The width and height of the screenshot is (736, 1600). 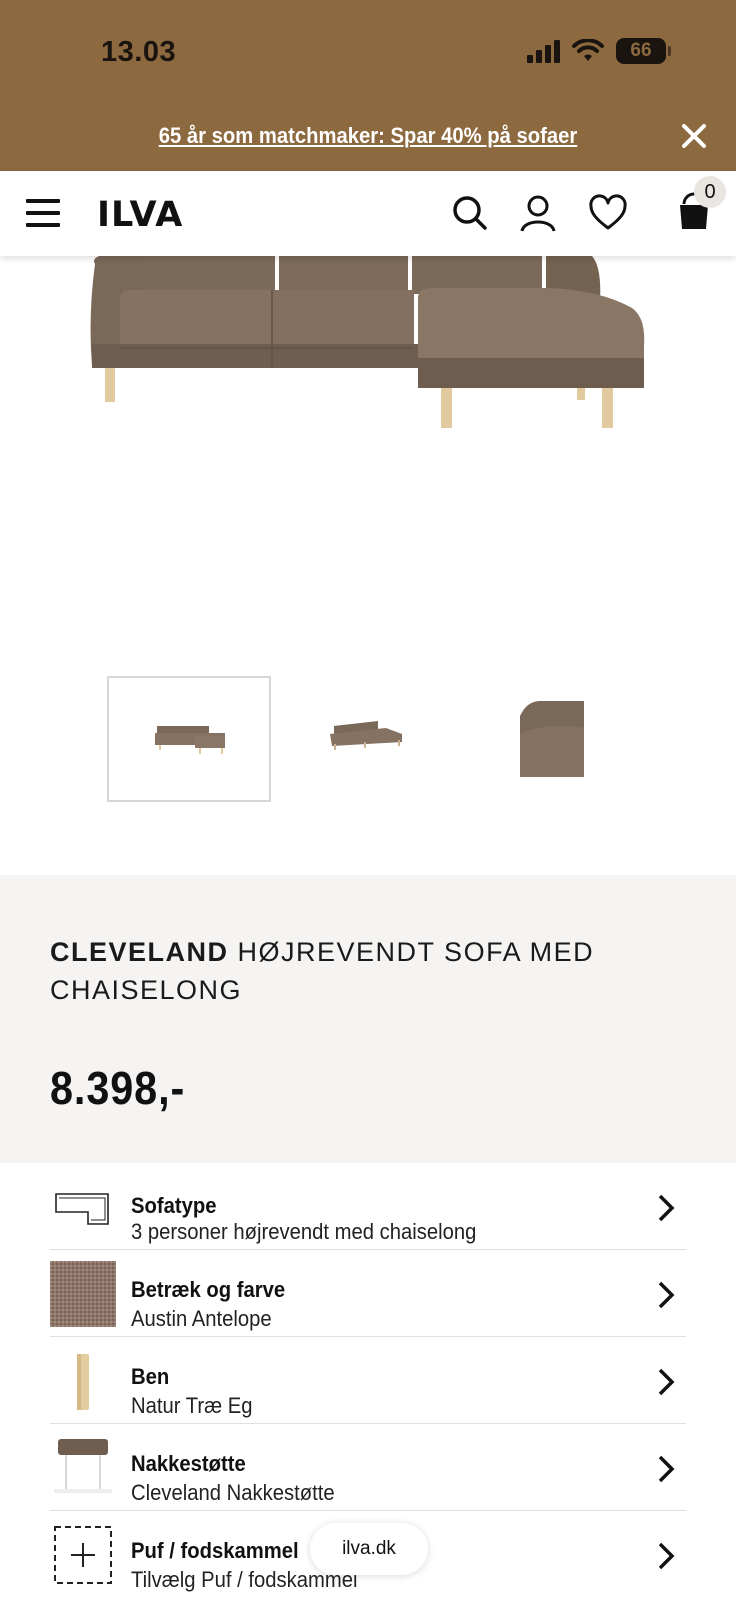 I want to click on wood-leg-icon, so click(x=83, y=1382).